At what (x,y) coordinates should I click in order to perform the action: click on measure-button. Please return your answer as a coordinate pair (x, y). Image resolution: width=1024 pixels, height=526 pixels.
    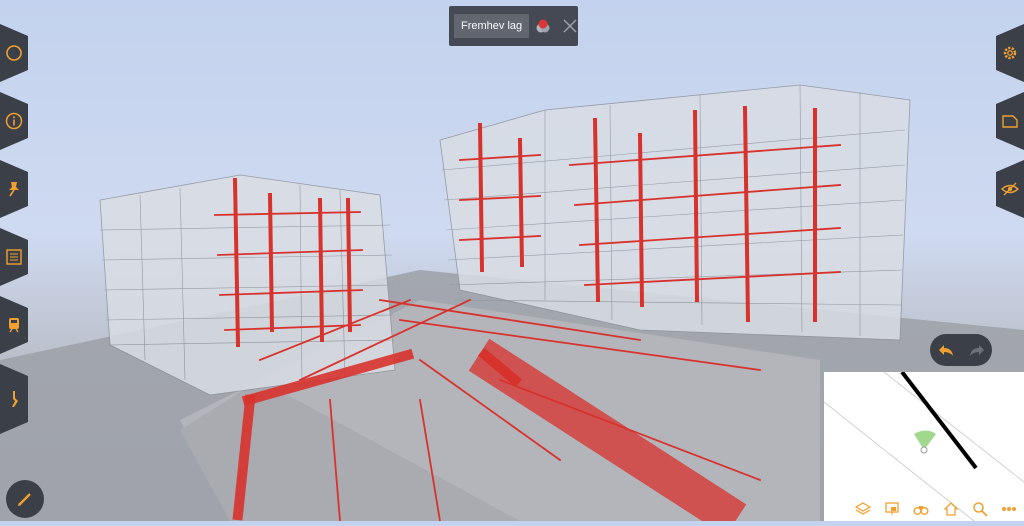
    Looking at the image, I should click on (14, 399).